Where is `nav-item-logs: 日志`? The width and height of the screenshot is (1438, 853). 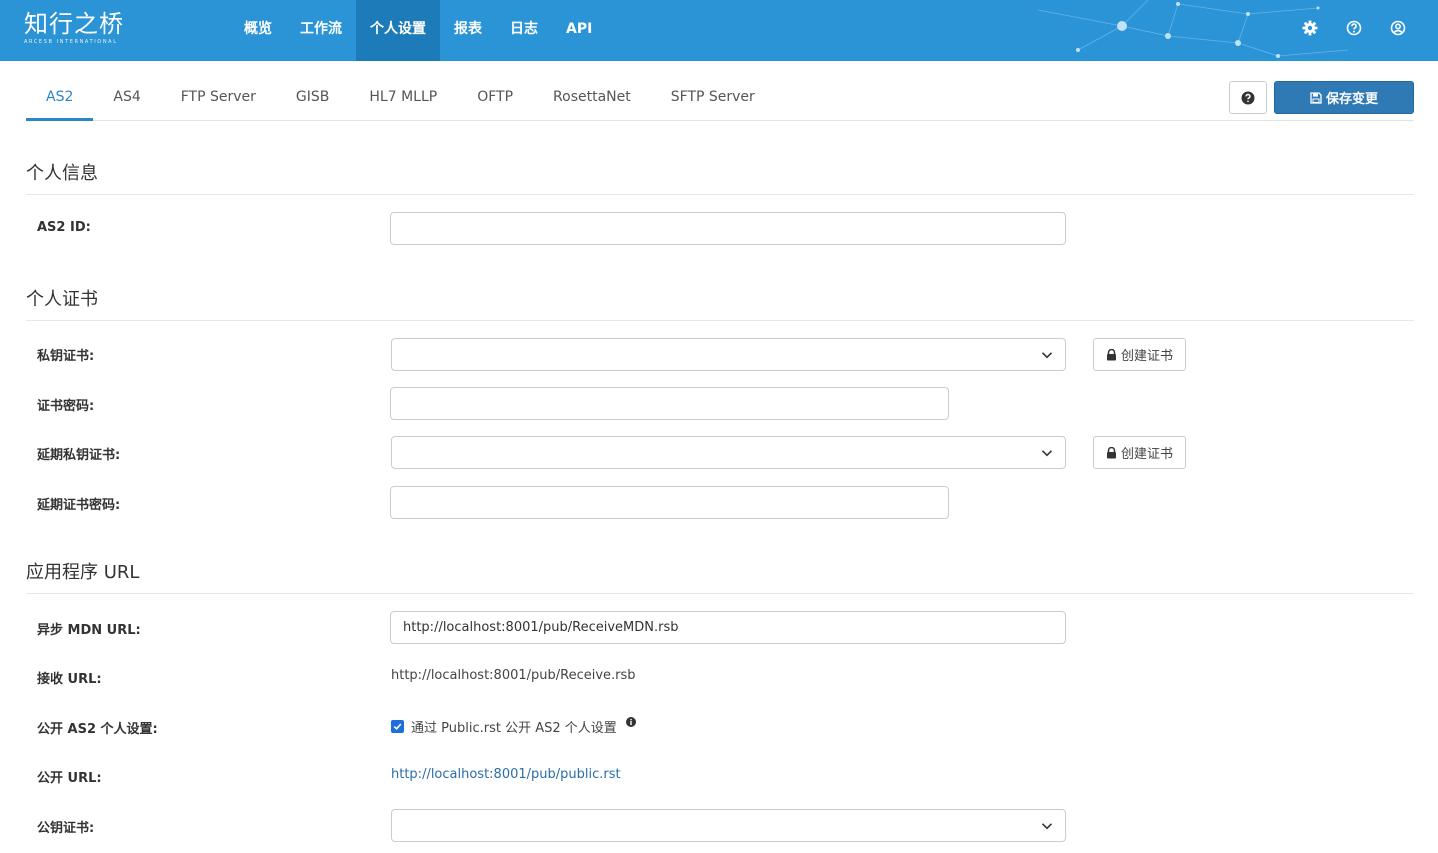 nav-item-logs: 日志 is located at coordinates (524, 30).